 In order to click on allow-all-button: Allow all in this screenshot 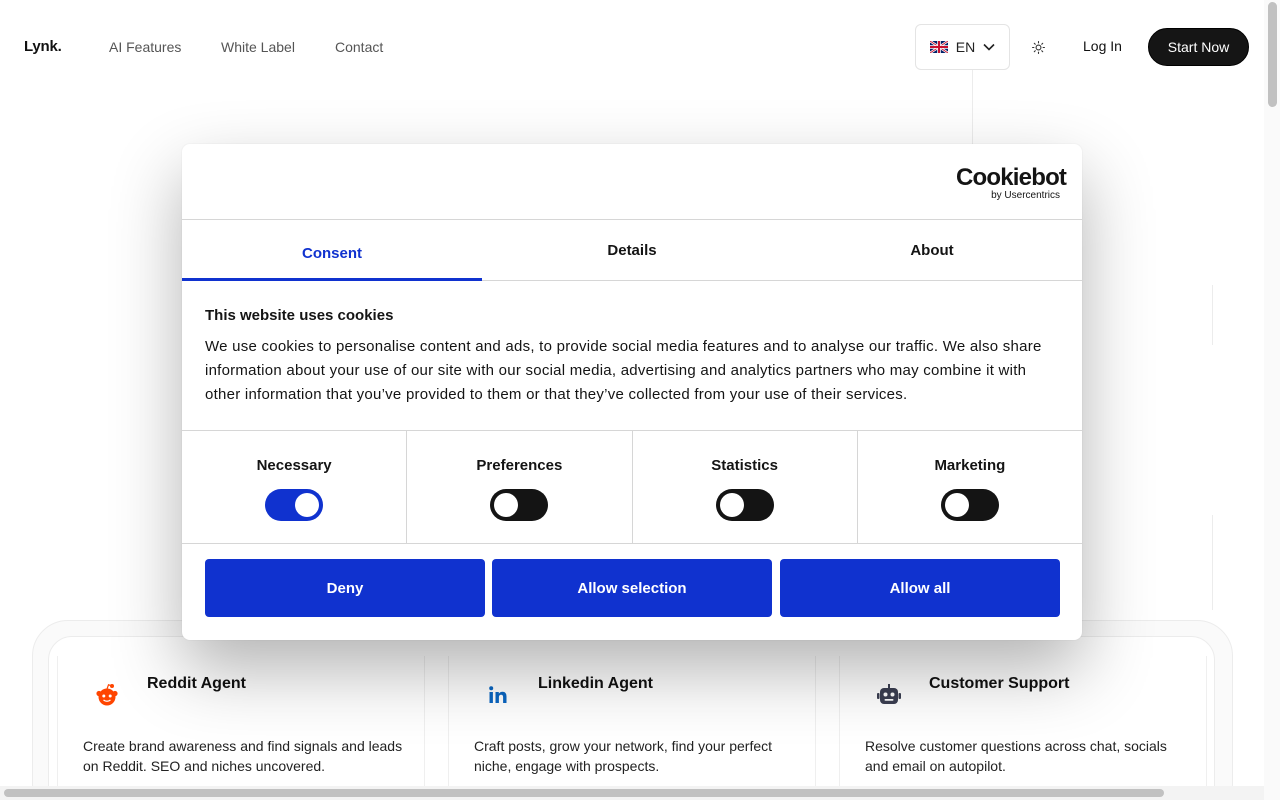, I will do `click(920, 588)`.